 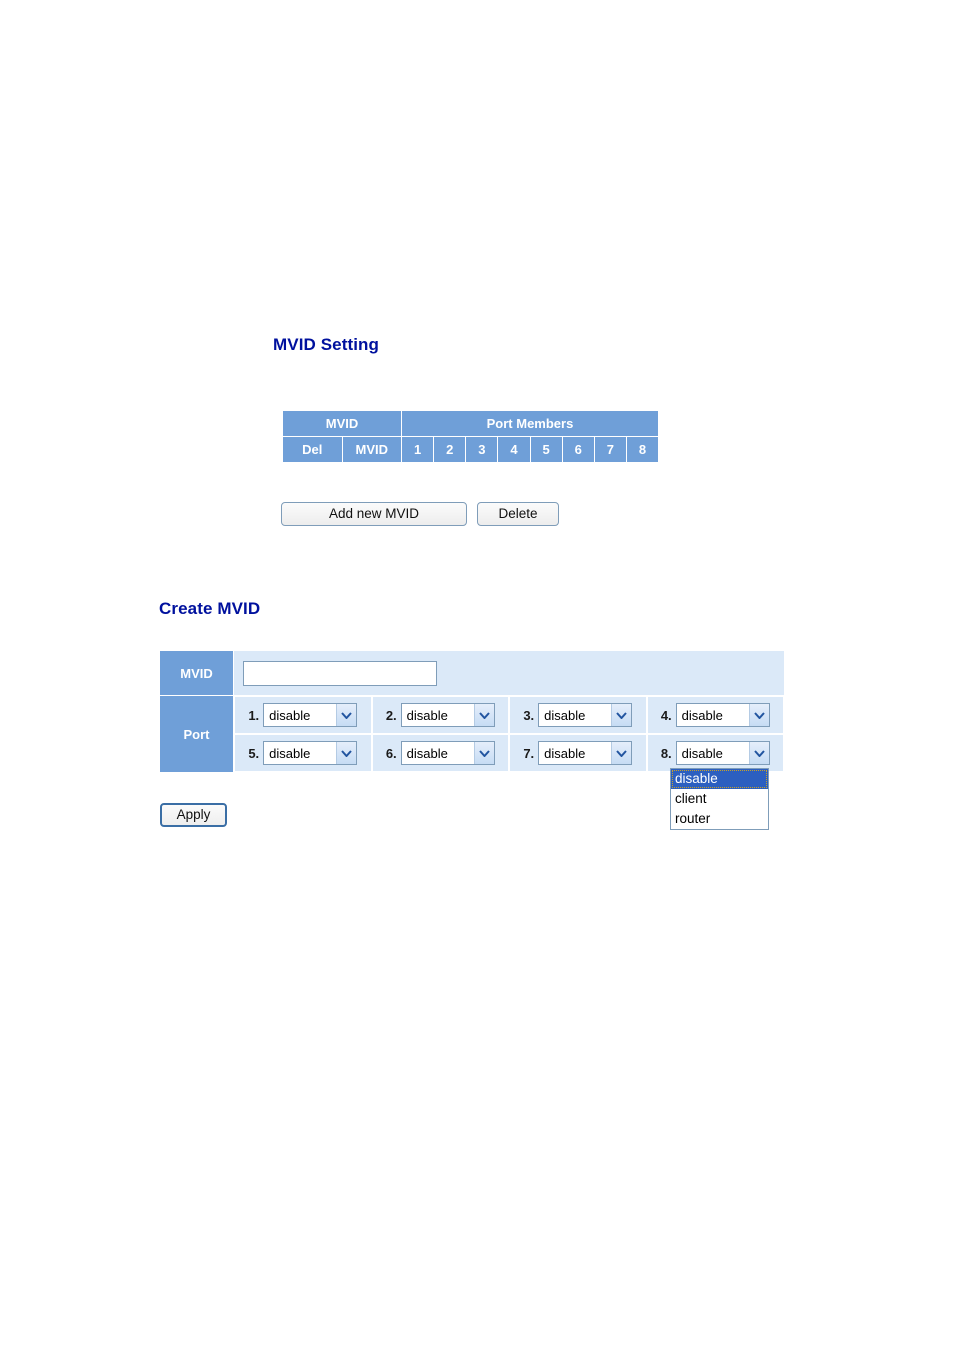 What do you see at coordinates (666, 753) in the screenshot?
I see `port-number-8: 8.` at bounding box center [666, 753].